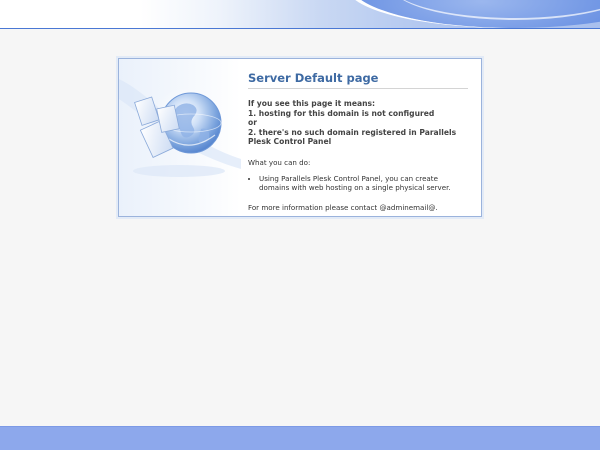 This screenshot has width=600, height=450. I want to click on card-illustration, so click(180, 137).